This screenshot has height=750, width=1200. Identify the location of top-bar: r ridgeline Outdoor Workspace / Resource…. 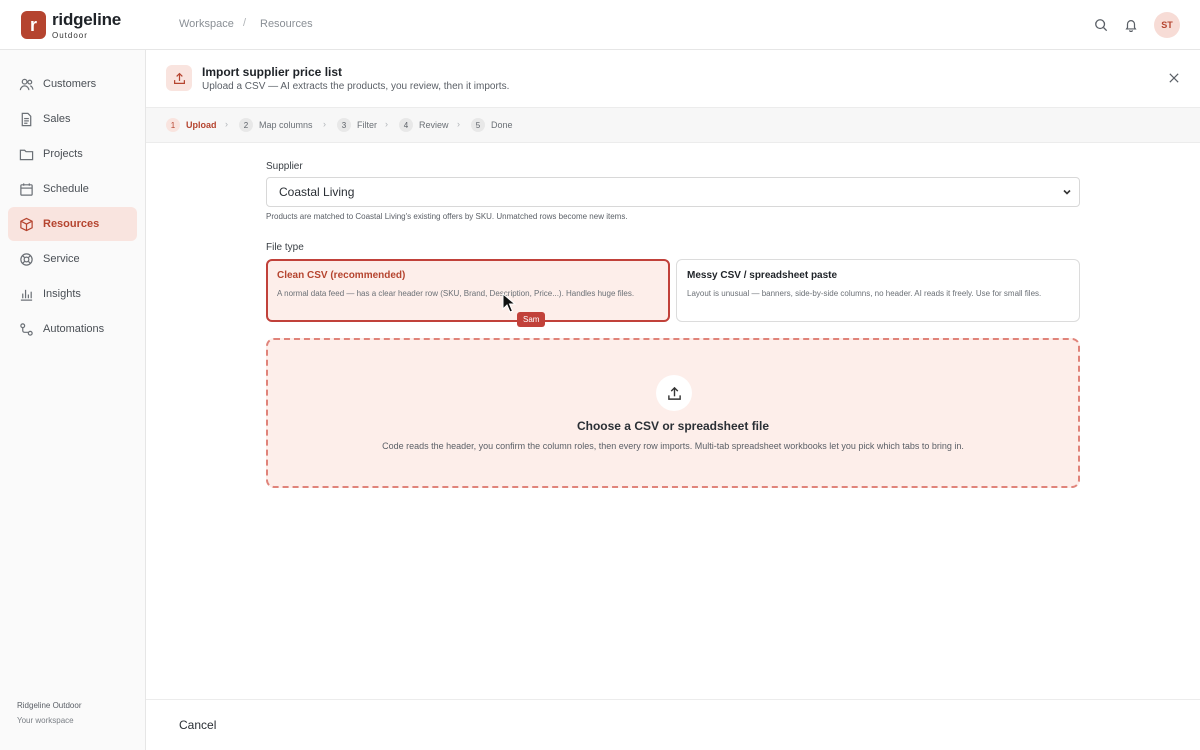
(600, 25).